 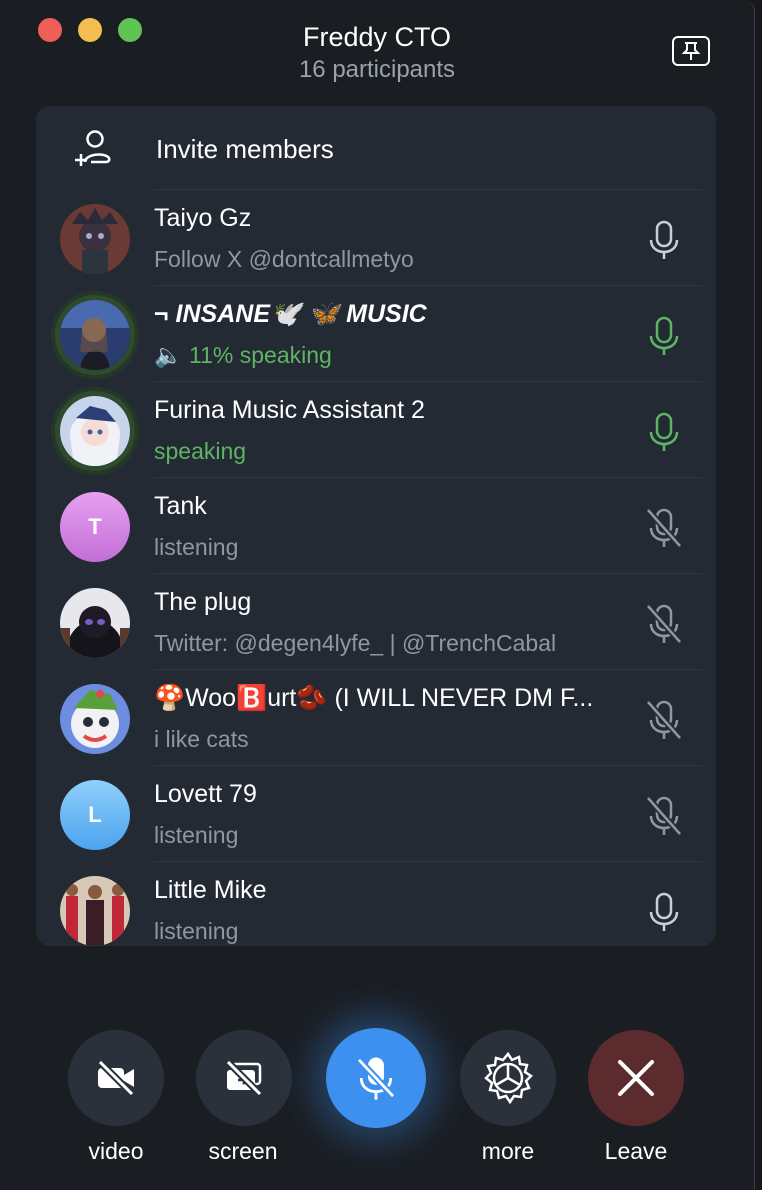 I want to click on close-icon, so click(x=636, y=1078).